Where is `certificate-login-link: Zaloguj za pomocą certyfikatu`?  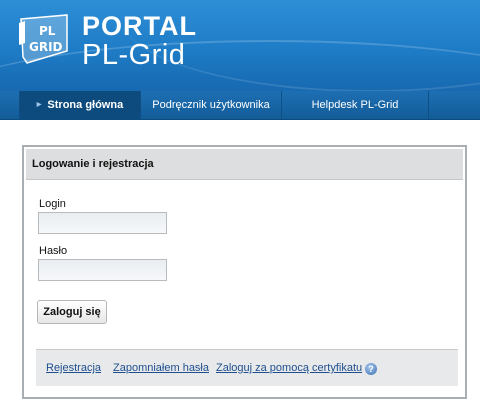
certificate-login-link: Zaloguj za pomocą certyfikatu is located at coordinates (289, 368).